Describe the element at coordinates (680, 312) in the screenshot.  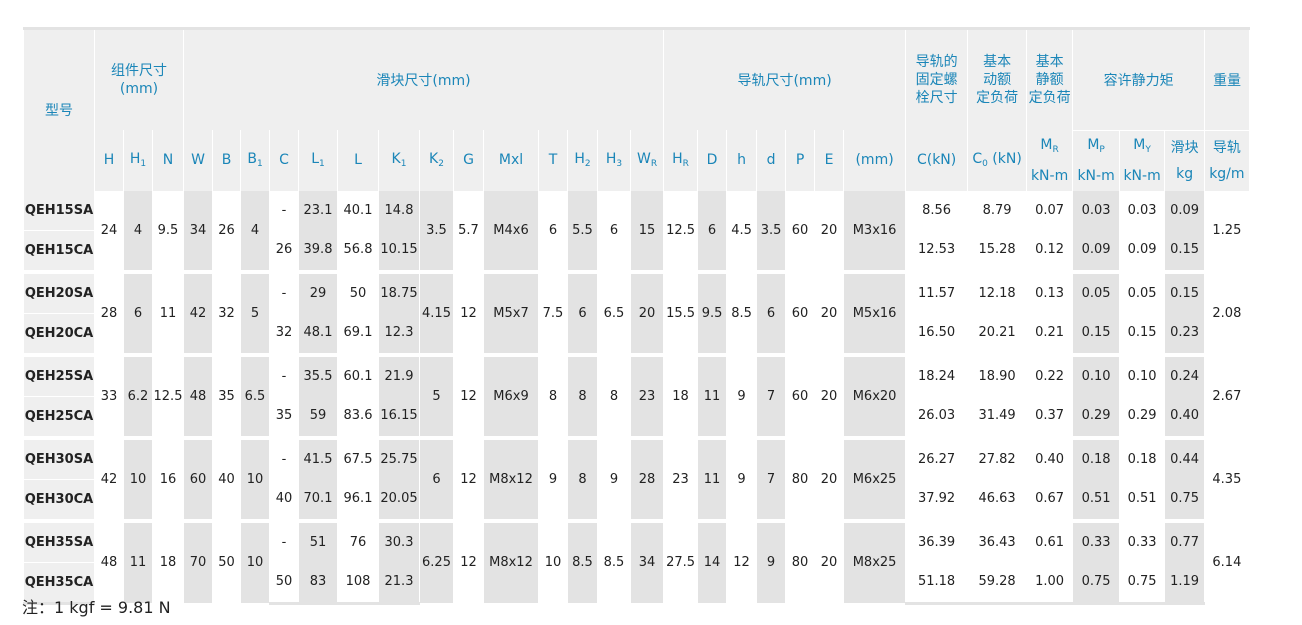
I see `cell-HR: 15.5` at that location.